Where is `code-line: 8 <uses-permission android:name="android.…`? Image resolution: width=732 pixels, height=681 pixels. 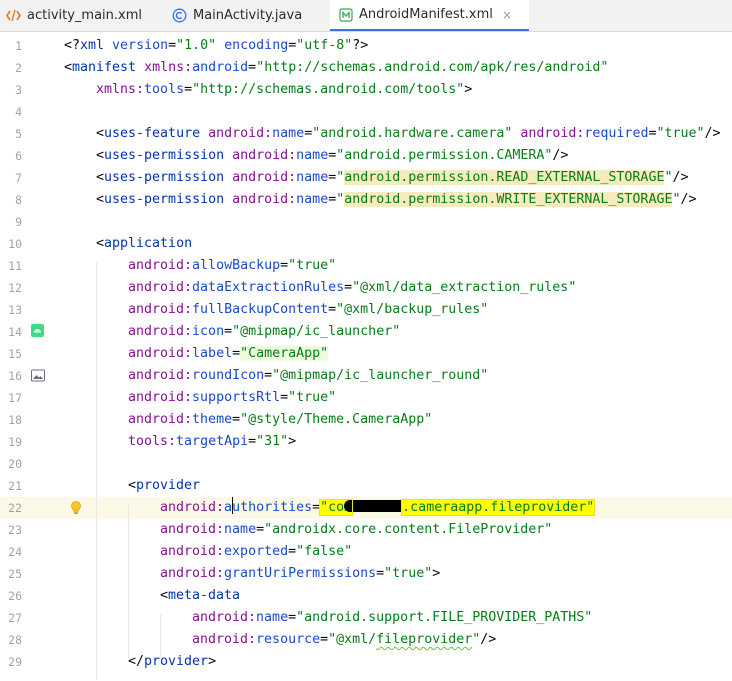 code-line: 8 <uses-permission android:name="android.… is located at coordinates (366, 200).